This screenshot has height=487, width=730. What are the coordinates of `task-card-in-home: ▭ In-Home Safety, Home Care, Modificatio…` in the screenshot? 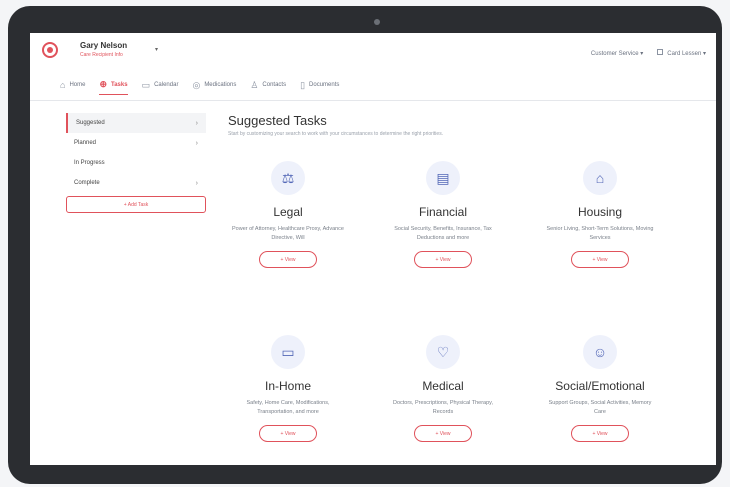 It's located at (288, 388).